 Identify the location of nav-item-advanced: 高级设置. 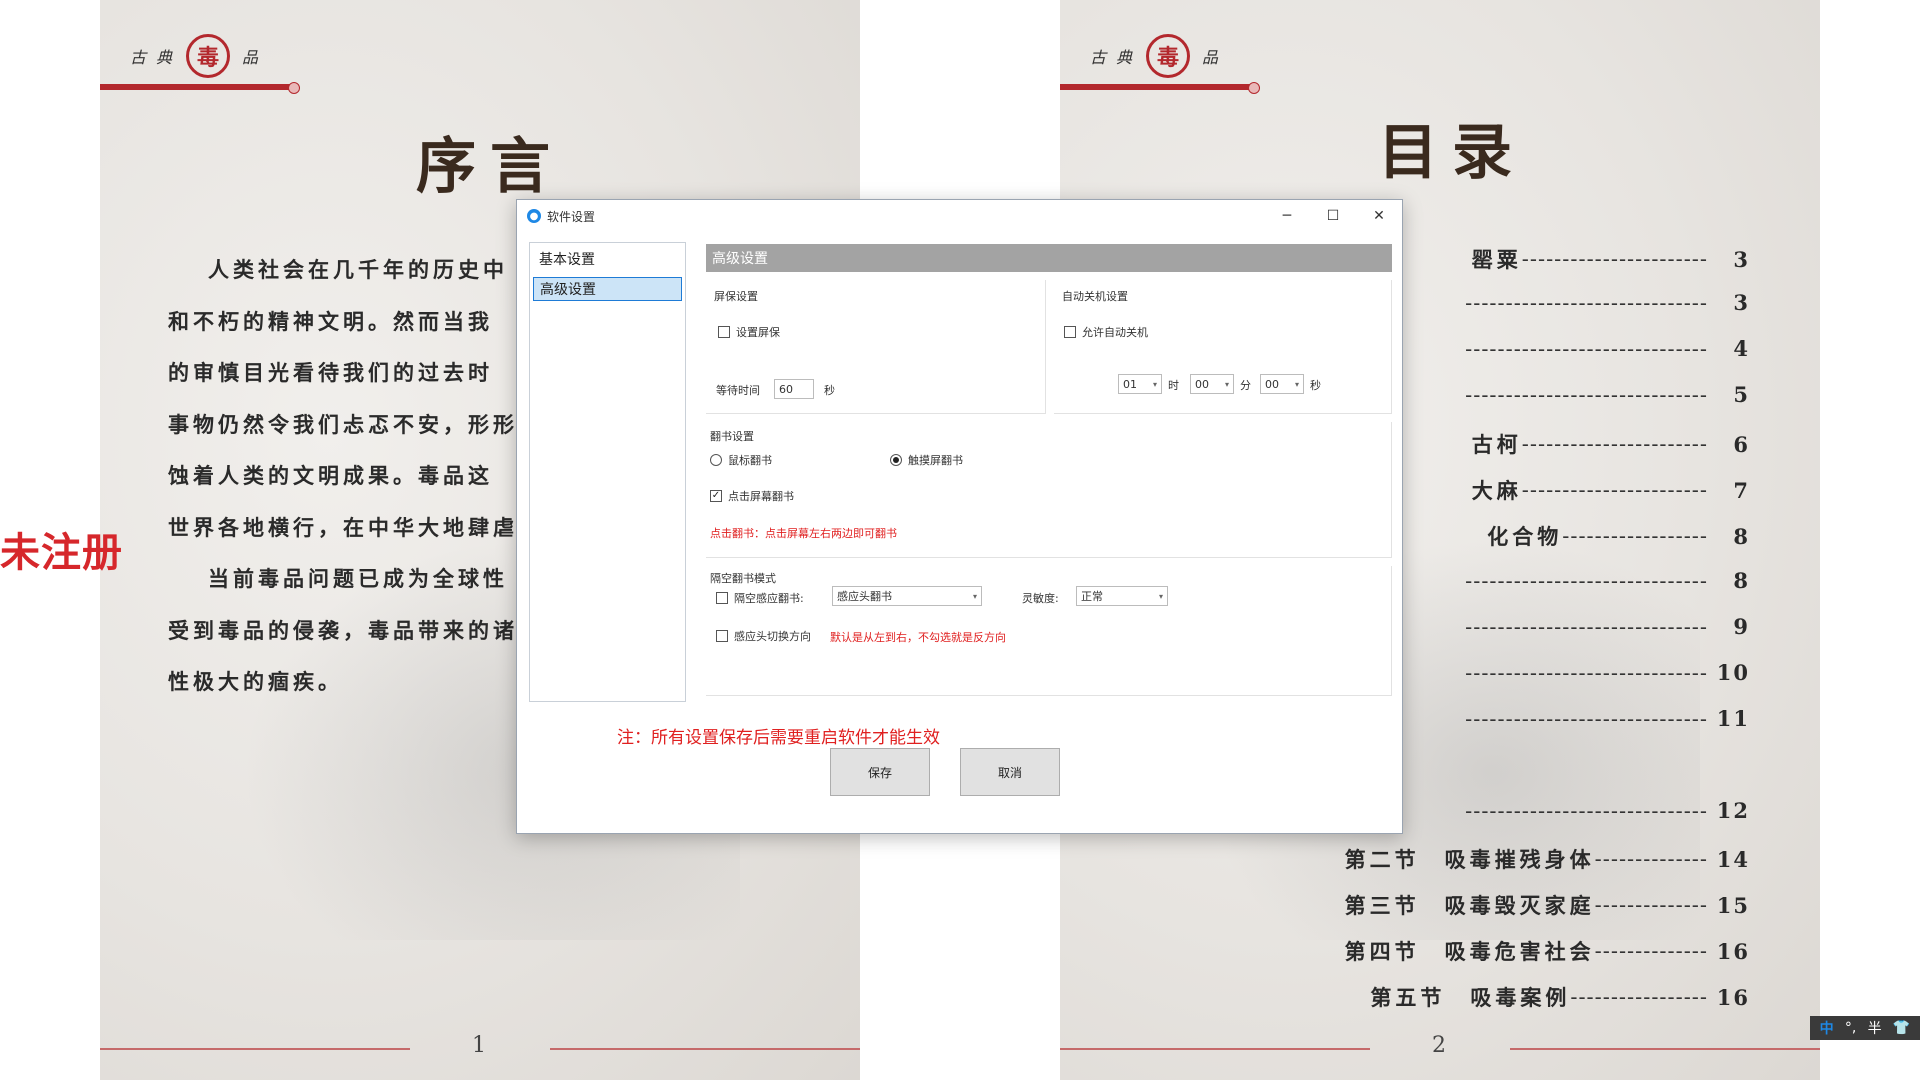
(607, 289).